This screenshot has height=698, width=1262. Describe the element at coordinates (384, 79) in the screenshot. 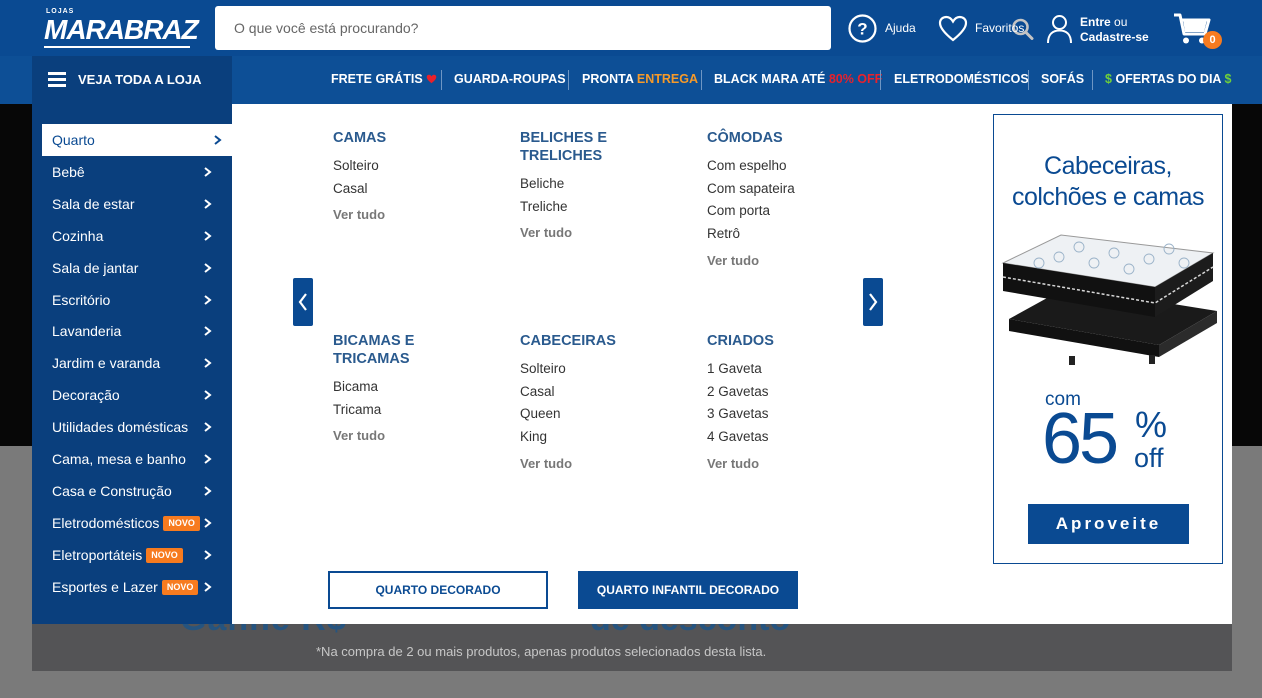

I see `nav-frete-gratis: FRETE GRÁTIS` at that location.